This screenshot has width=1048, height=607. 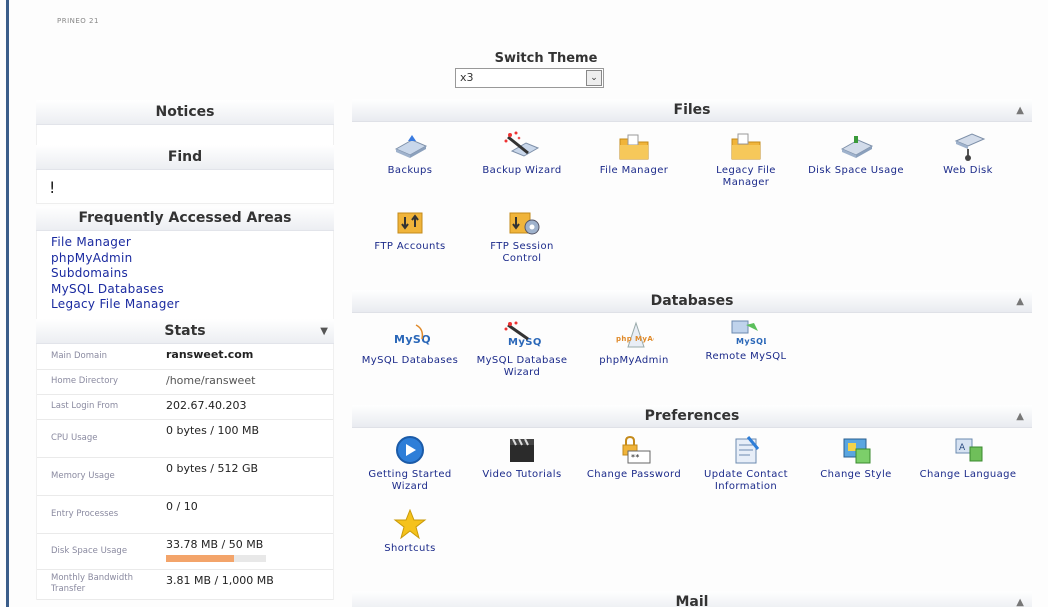 I want to click on shortcuts-item: Shortcuts, so click(x=410, y=532).